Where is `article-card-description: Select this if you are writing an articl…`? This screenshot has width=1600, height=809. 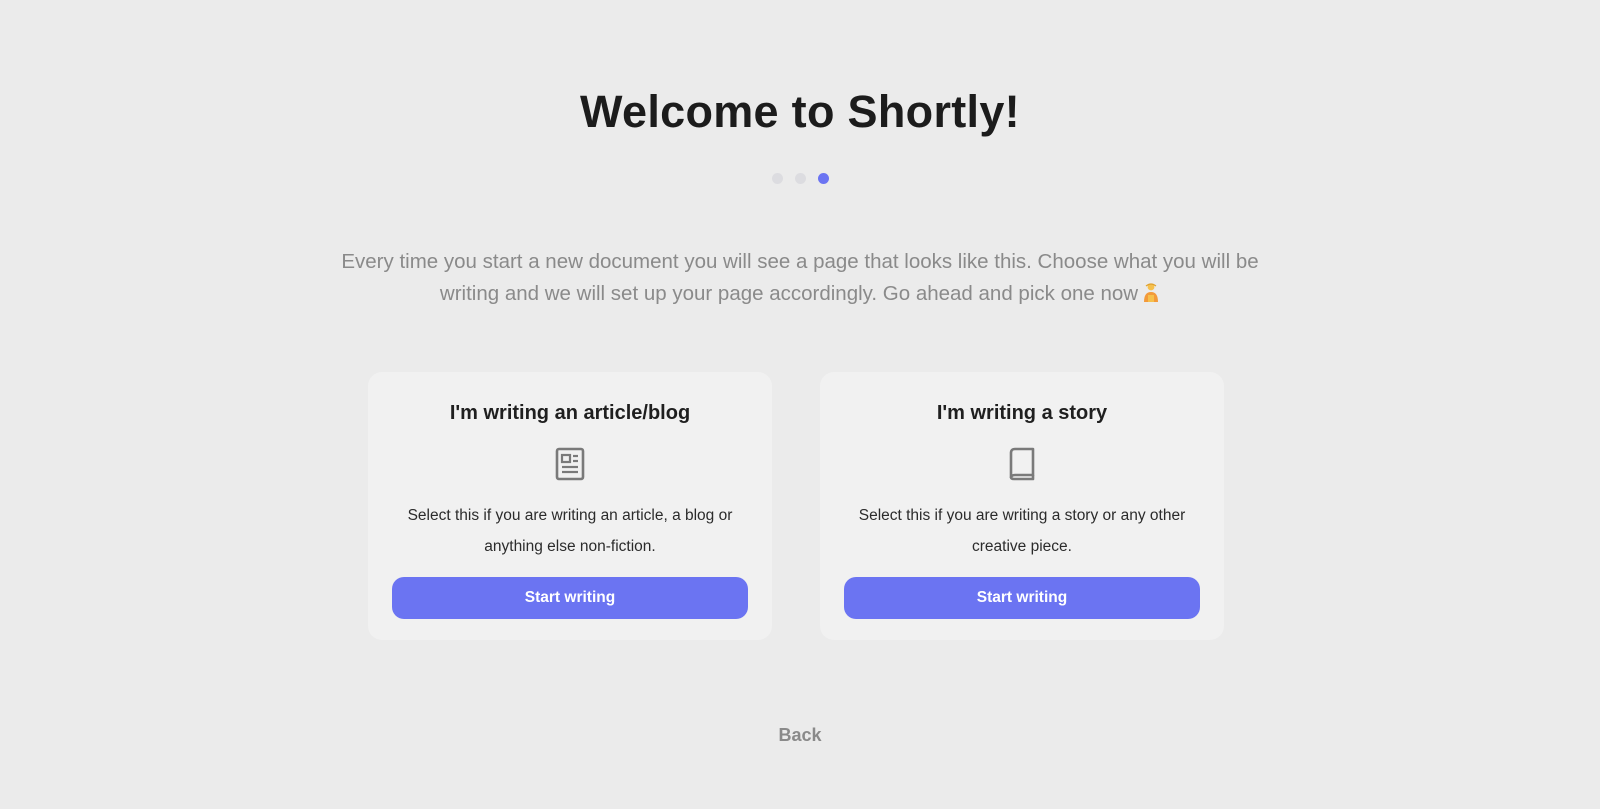
article-card-description: Select this if you are writing an articl… is located at coordinates (570, 531).